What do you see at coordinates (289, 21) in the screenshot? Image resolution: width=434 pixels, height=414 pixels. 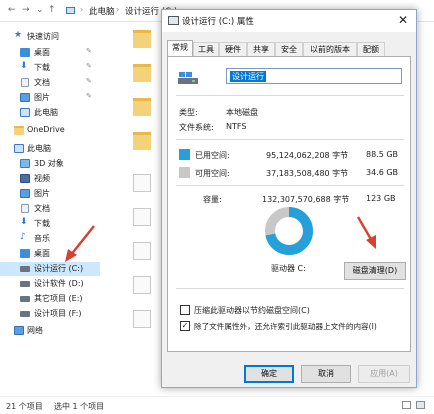 I see `dialog-titlebar: 设计运行 (C:) 属性 ✕` at bounding box center [289, 21].